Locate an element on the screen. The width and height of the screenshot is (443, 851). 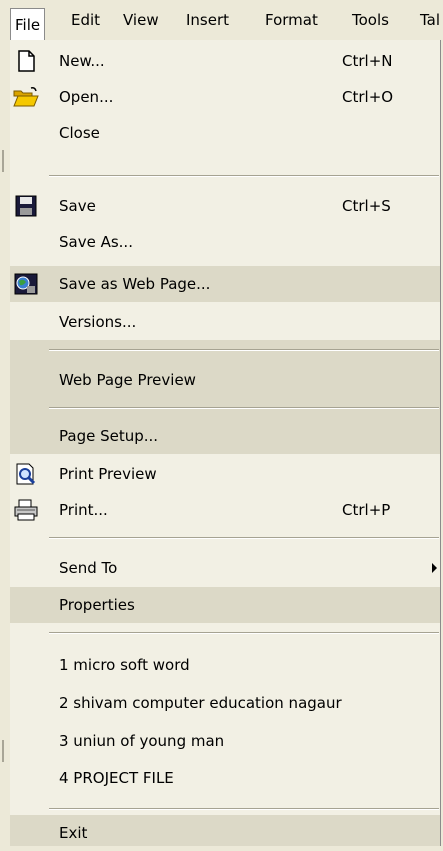
menu-item-send-to: Send To is located at coordinates (225, 568).